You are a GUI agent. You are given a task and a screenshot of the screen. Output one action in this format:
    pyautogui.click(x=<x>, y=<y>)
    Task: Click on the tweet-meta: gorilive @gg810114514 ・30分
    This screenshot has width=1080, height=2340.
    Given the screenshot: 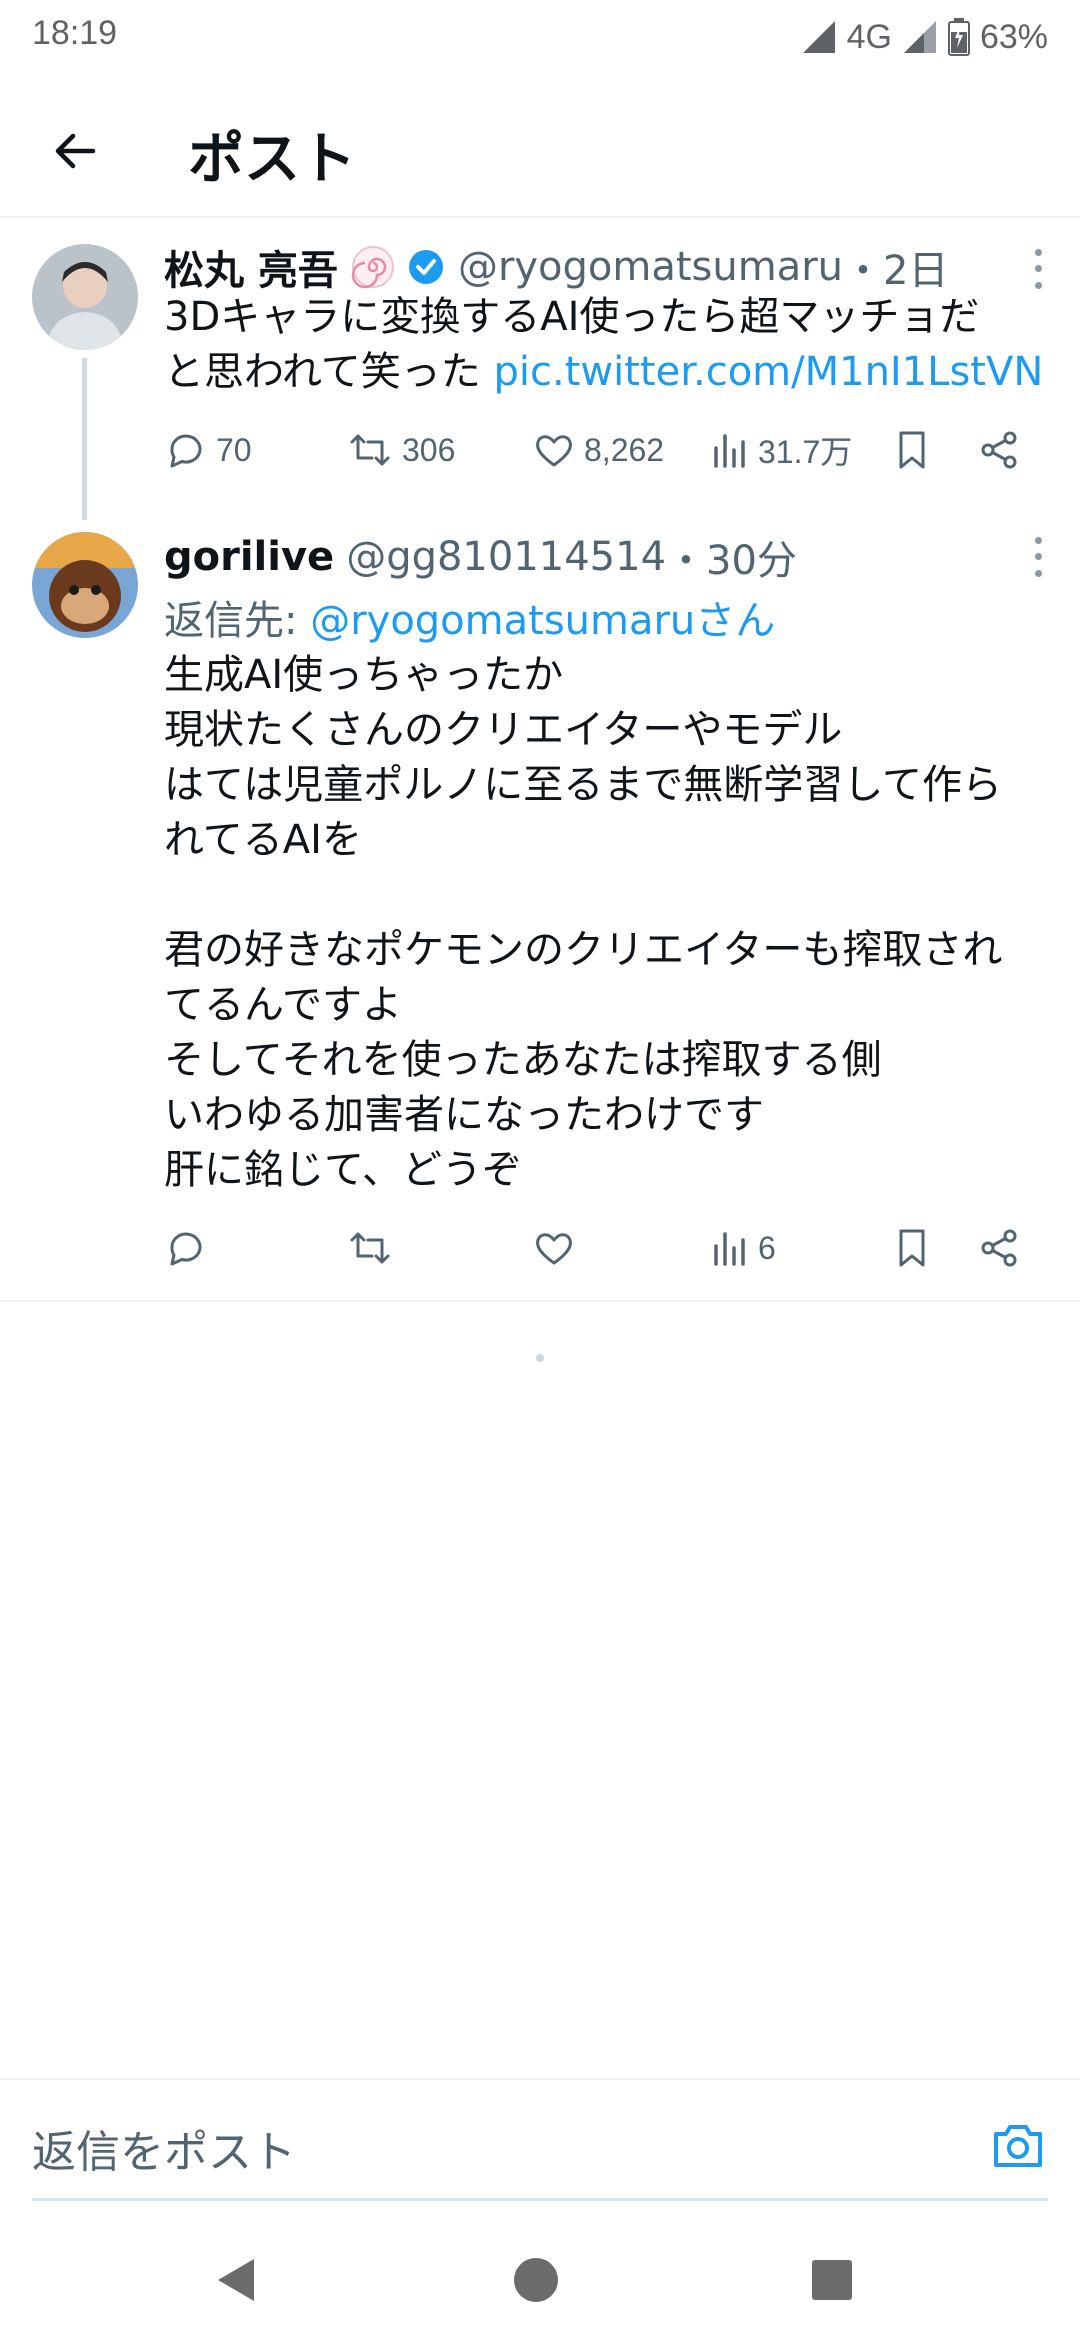 What is the action you would take?
    pyautogui.click(x=592, y=557)
    